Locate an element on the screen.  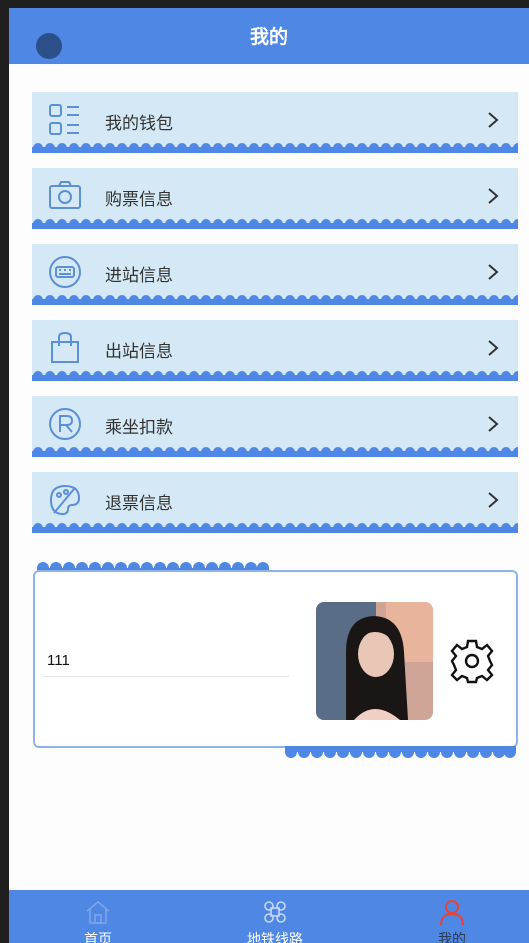
gear-icon is located at coordinates (472, 661).